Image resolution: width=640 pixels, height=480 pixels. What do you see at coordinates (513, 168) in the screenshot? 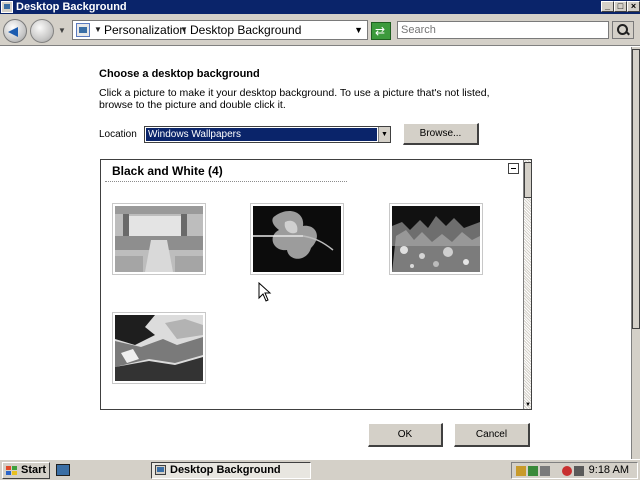
I see `collapse-icon` at bounding box center [513, 168].